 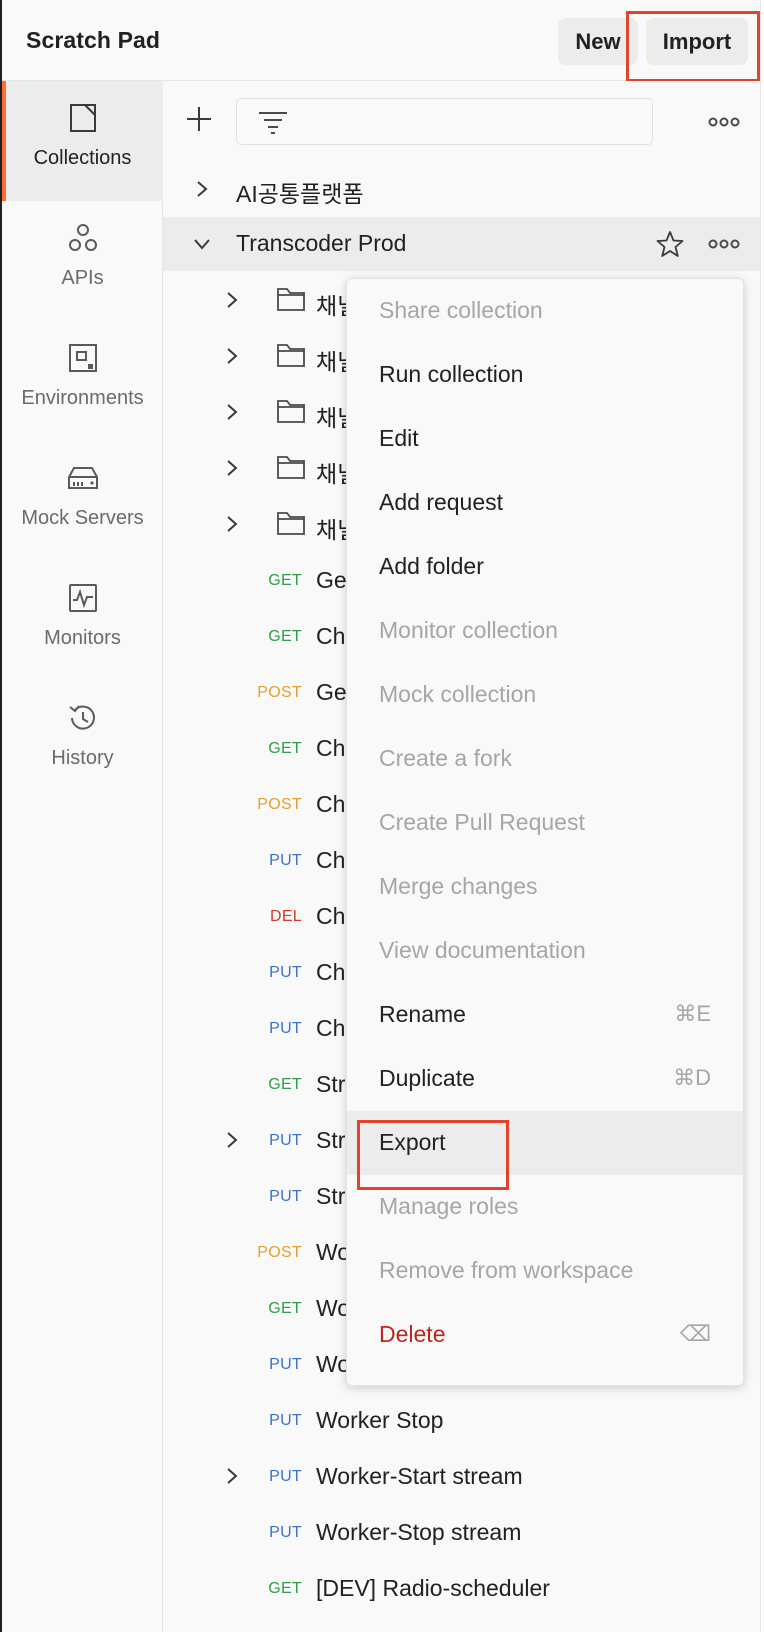 I want to click on sidebar-item-environments: Environments, so click(x=82, y=381).